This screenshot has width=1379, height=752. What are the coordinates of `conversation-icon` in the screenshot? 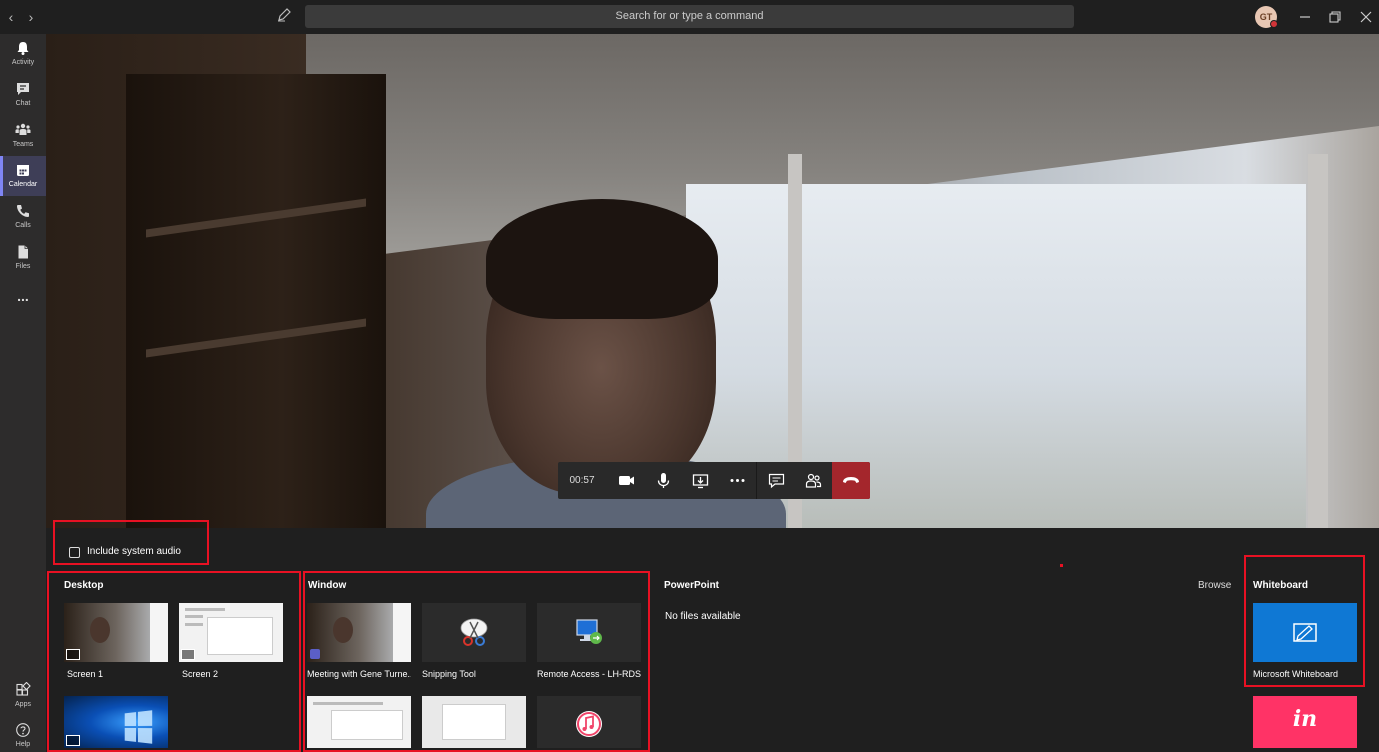 It's located at (776, 481).